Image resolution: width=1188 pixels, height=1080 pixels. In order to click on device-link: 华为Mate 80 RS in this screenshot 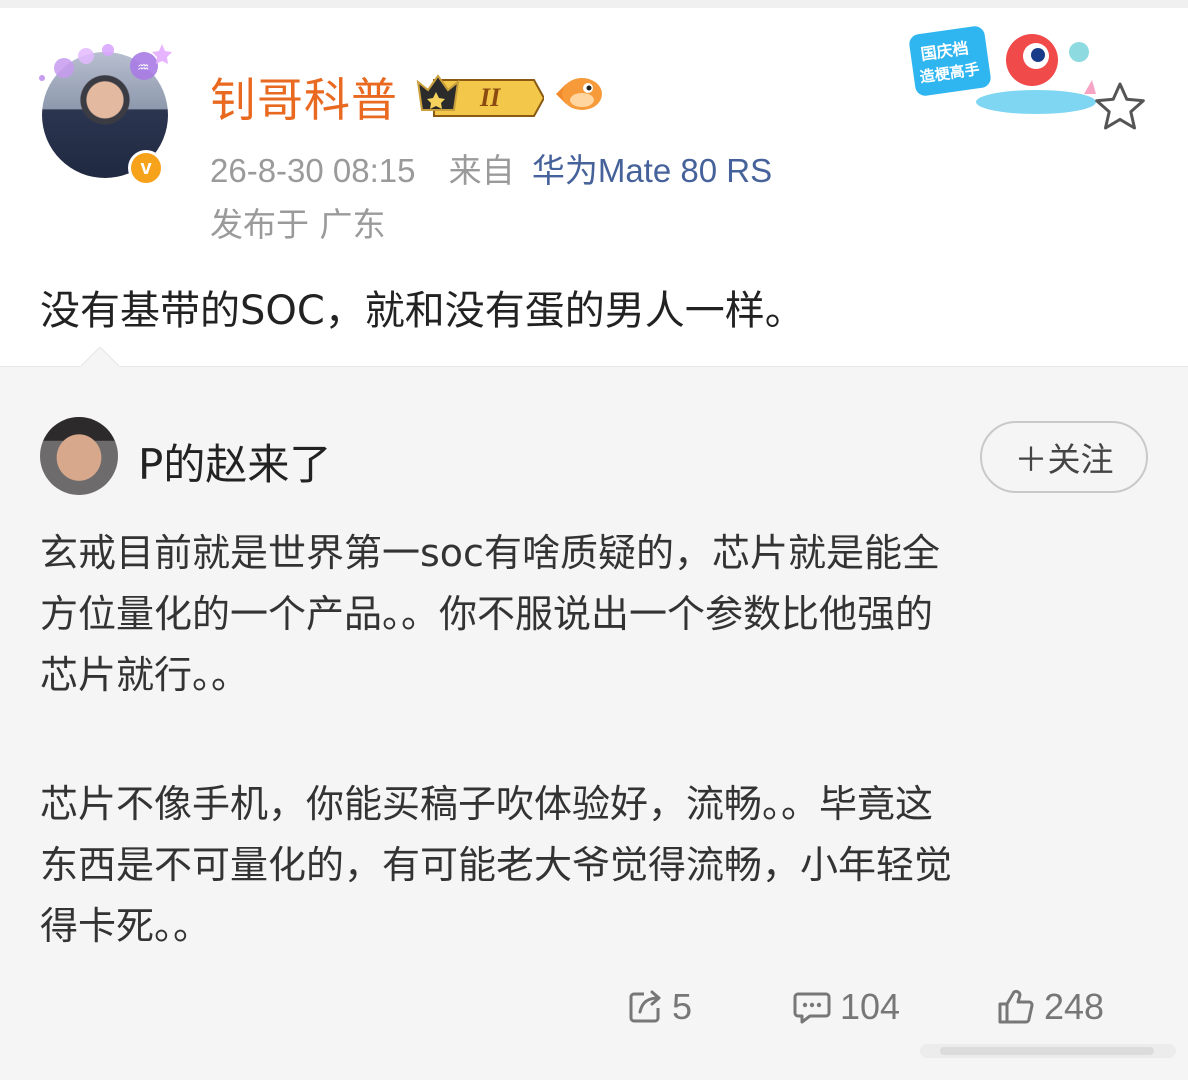, I will do `click(652, 170)`.